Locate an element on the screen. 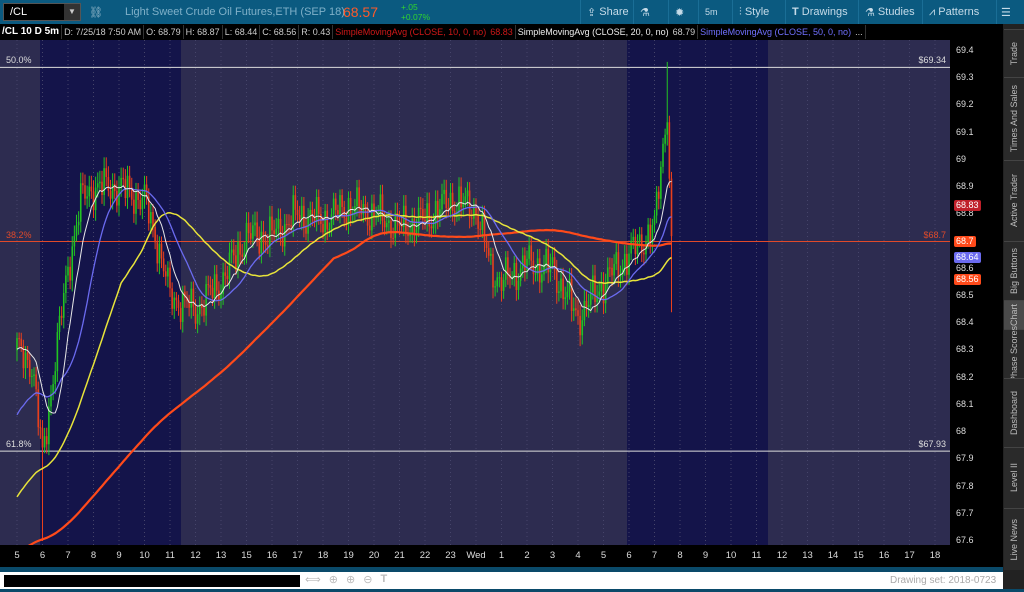  y-tick-label: 69.1 is located at coordinates (965, 131).